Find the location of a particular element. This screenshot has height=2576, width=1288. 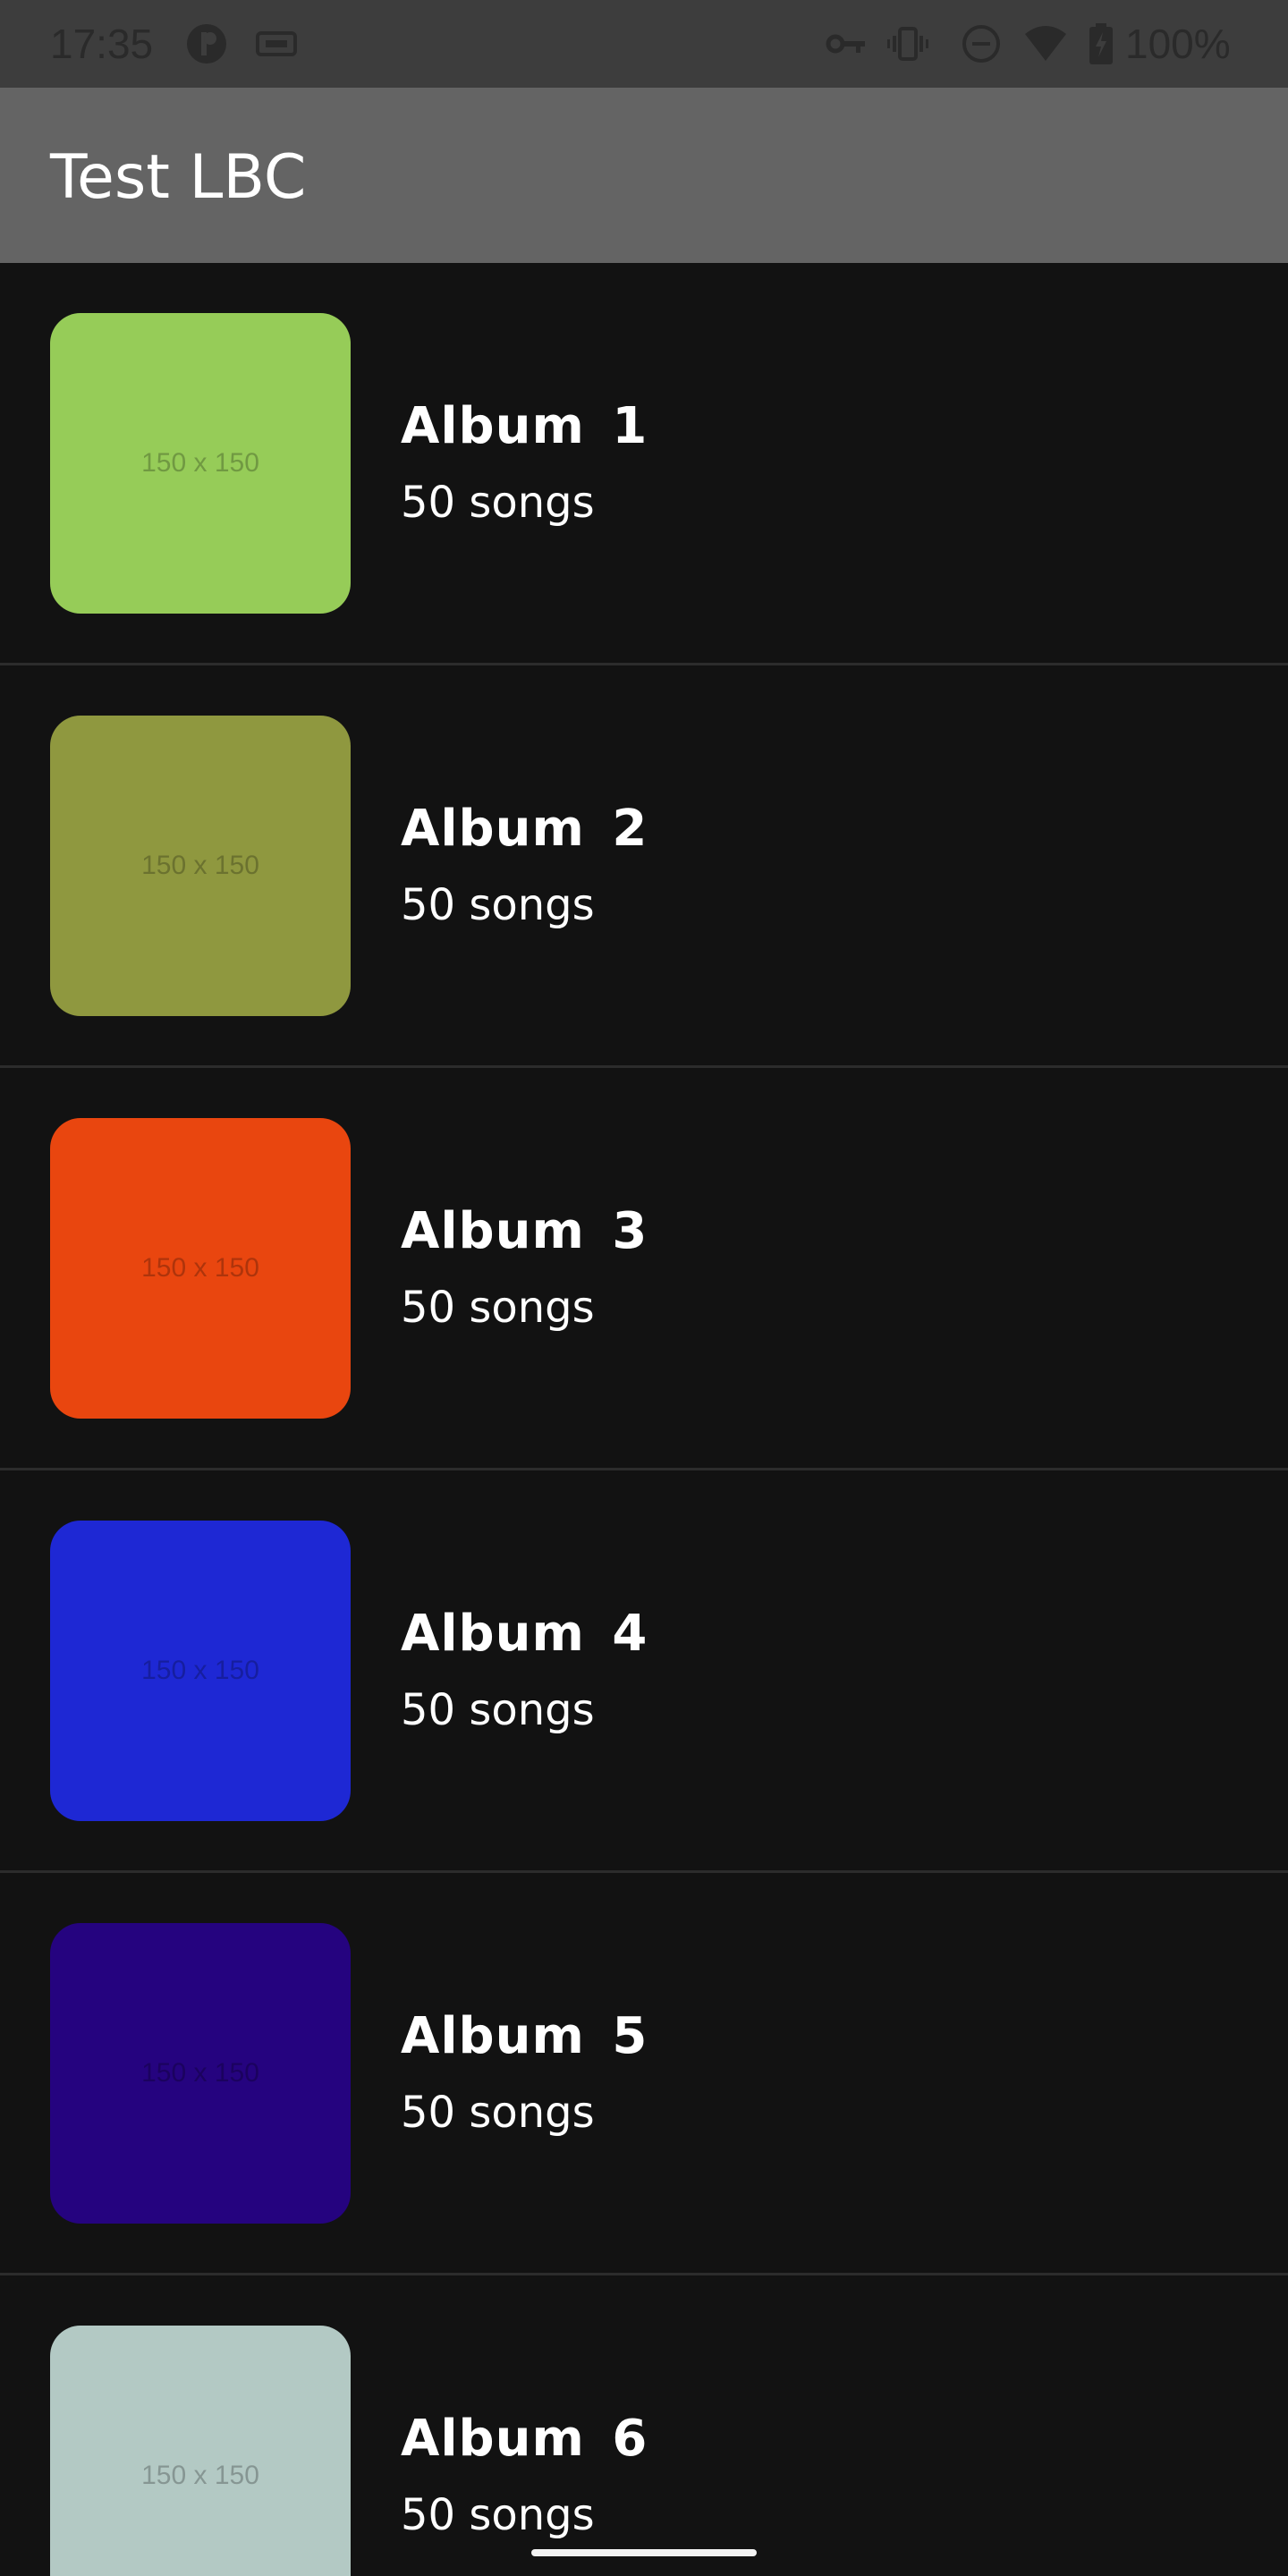

home-gesture-bar is located at coordinates (644, 2552).